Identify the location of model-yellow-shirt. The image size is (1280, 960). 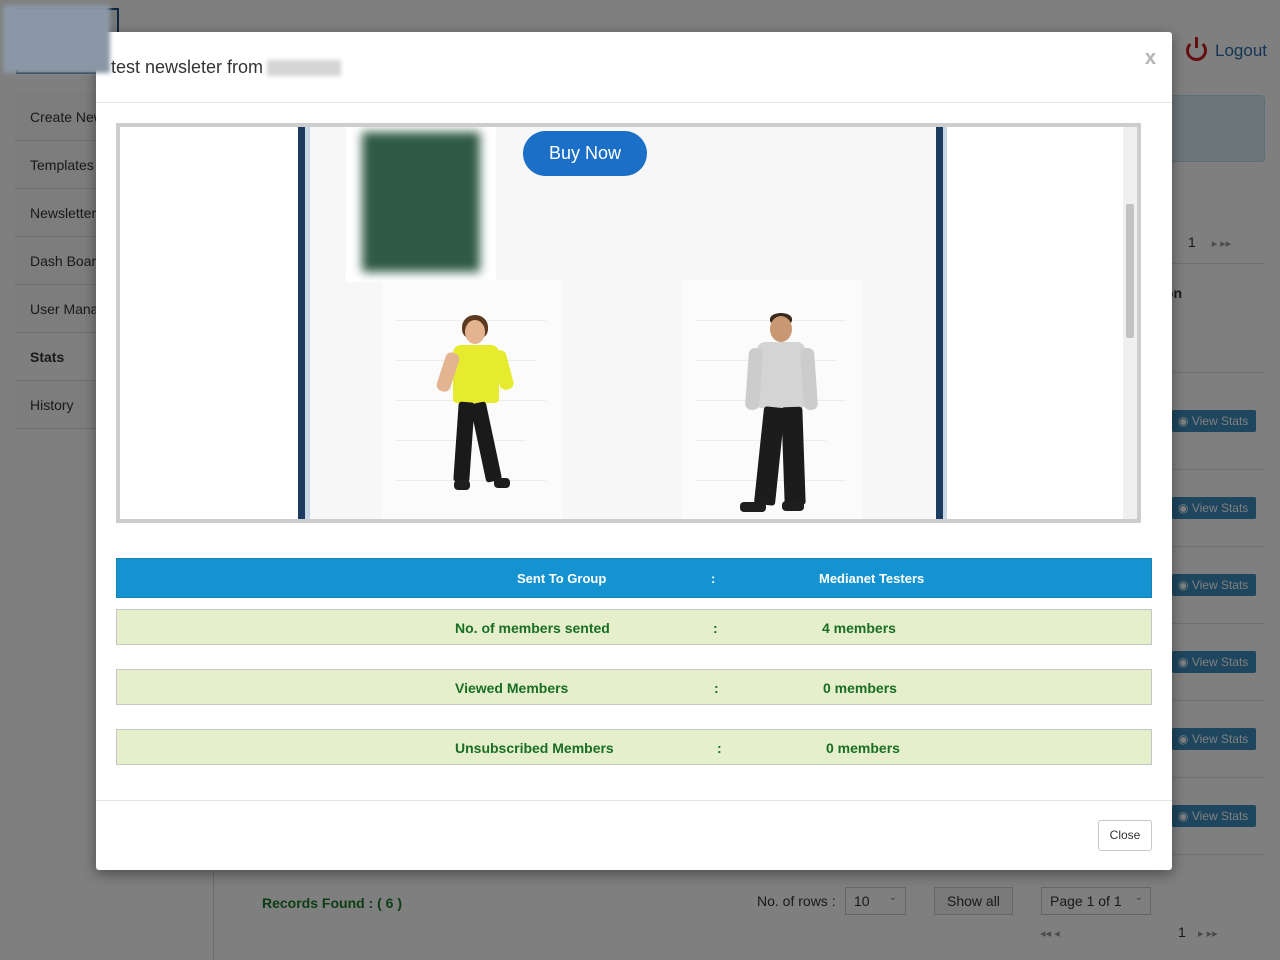
(482, 404).